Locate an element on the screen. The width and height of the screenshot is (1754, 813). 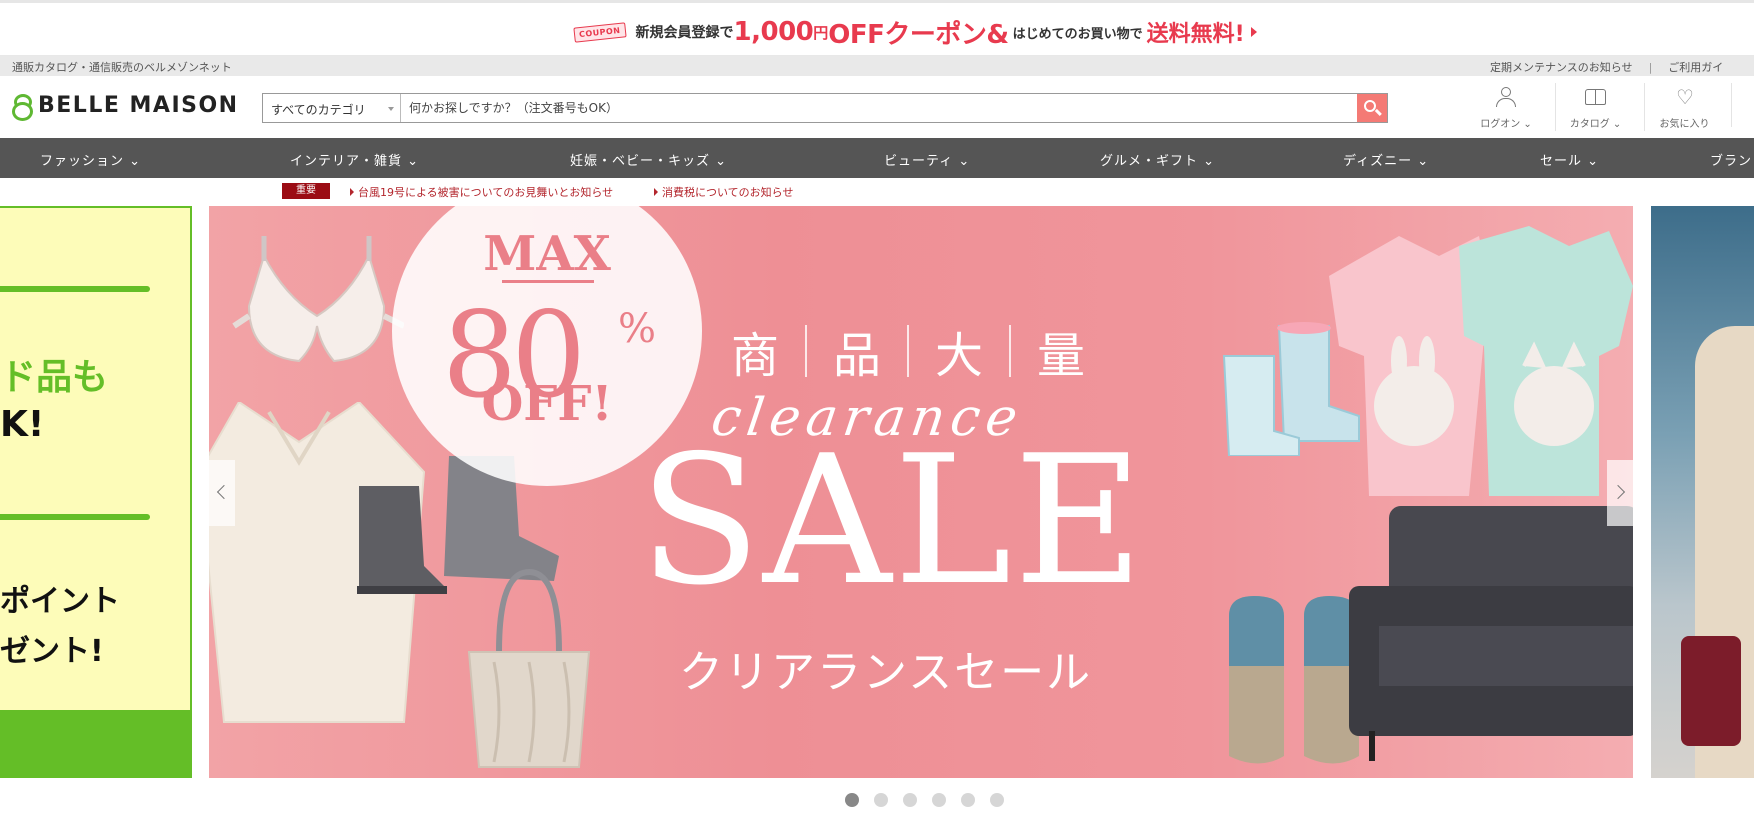
notice-strip: 重要 台風19号による被害についてのお見舞いとお知らせ 消費税についてのお知らせ is located at coordinates (877, 191).